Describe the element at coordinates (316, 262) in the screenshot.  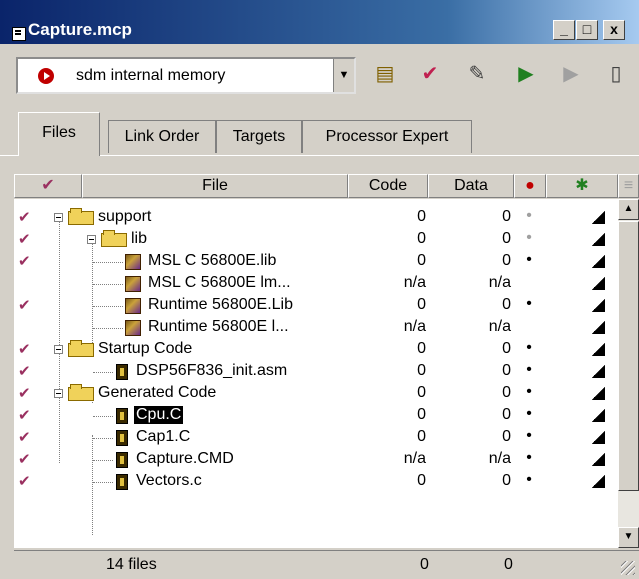
I see `list-item: ✔ MSL C 56800E.lib 0 0 •` at that location.